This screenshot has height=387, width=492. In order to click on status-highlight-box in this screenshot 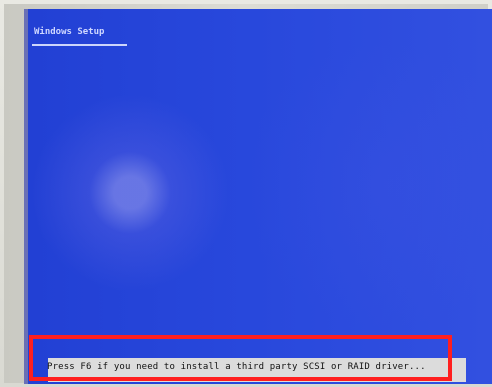, I will do `click(240, 358)`.